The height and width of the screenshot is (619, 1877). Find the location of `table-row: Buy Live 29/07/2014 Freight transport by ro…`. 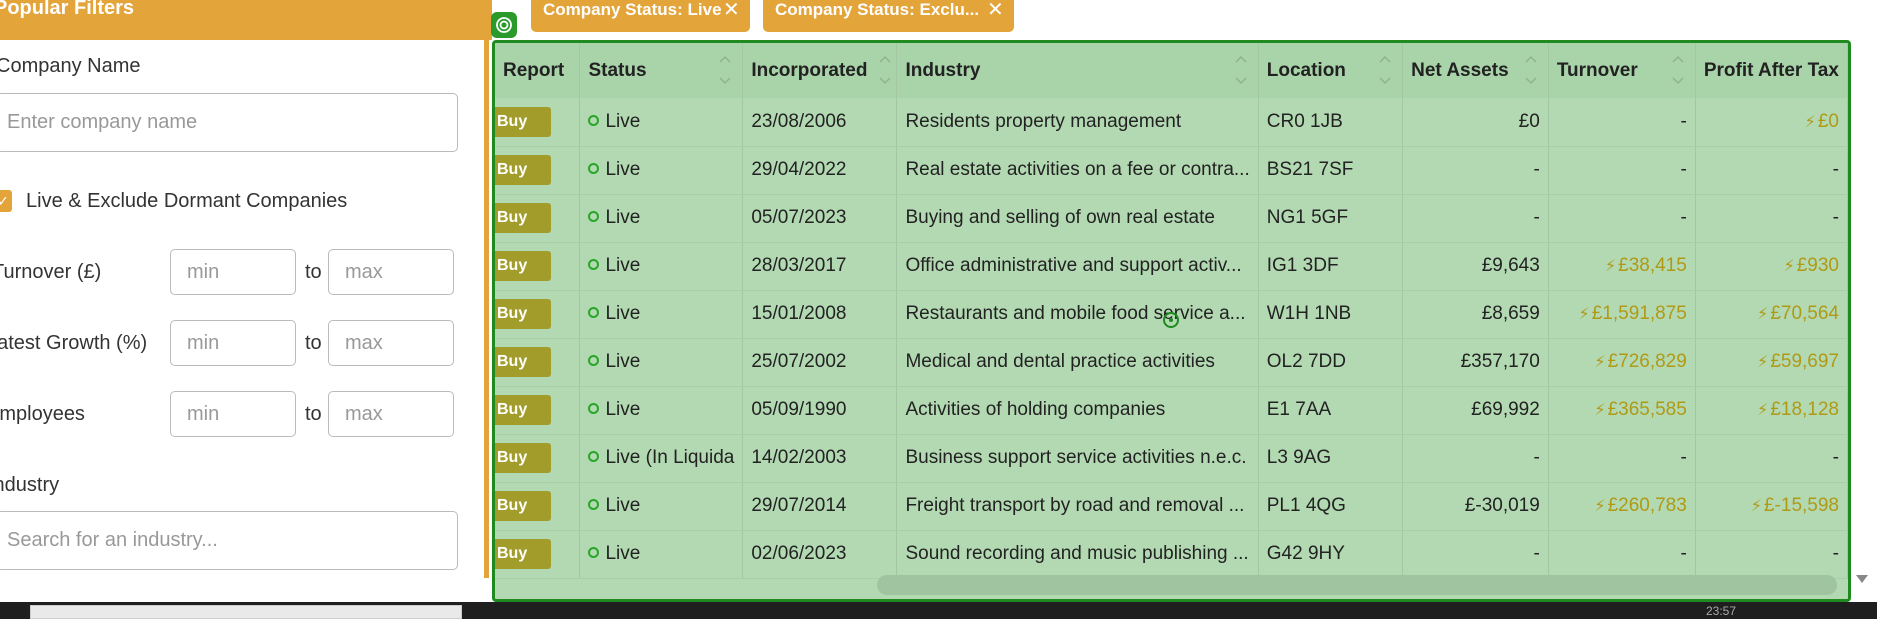

table-row: Buy Live 29/07/2014 Freight transport by ro… is located at coordinates (1171, 506).